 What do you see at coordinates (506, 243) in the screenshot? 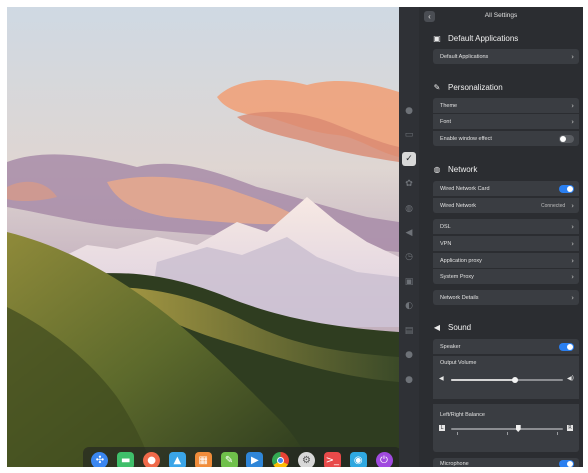
I see `vpn-row: VPN ›` at bounding box center [506, 243].